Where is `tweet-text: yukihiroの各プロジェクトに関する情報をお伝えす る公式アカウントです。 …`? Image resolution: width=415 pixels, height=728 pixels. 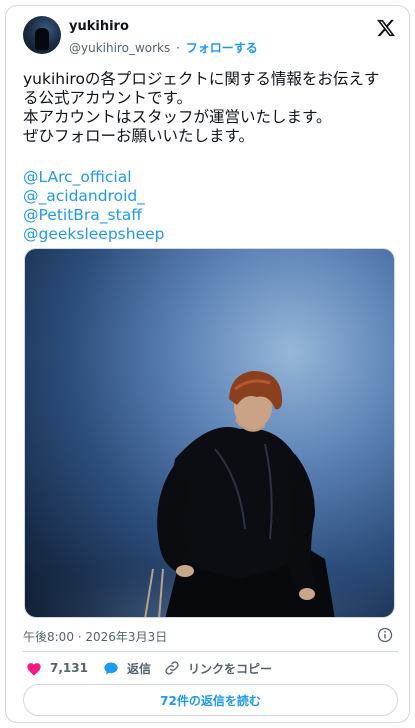
tweet-text: yukihiroの各プロジェクトに関する情報をお伝えす る公式アカウントです。 … is located at coordinates (210, 108).